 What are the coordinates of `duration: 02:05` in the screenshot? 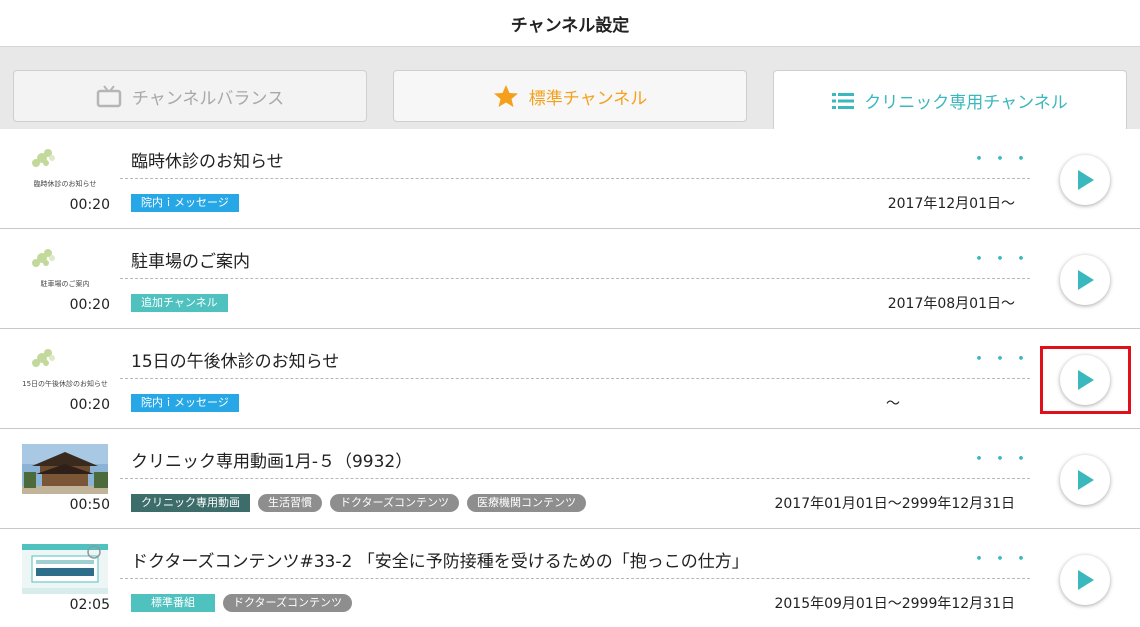 It's located at (89, 605).